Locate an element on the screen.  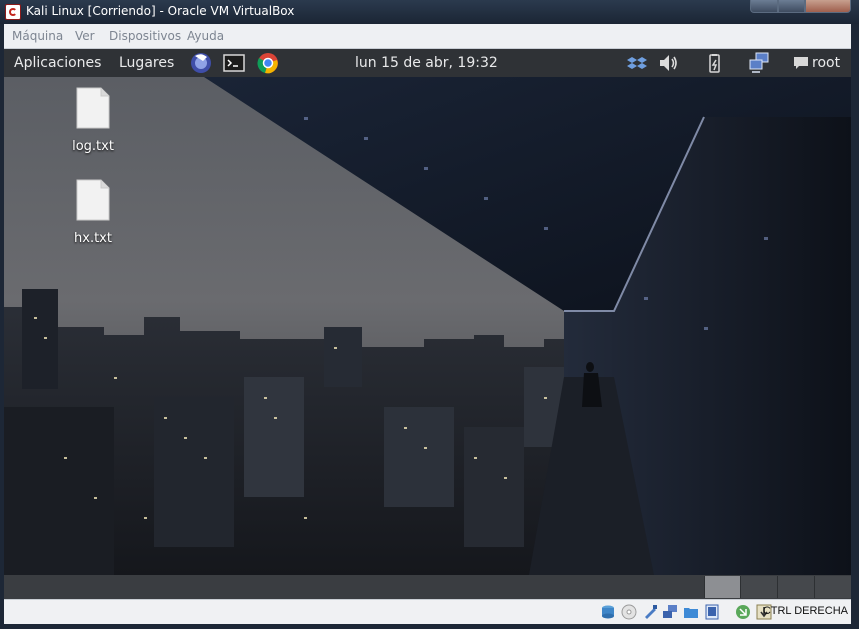
chat-bubble-icon is located at coordinates (801, 63).